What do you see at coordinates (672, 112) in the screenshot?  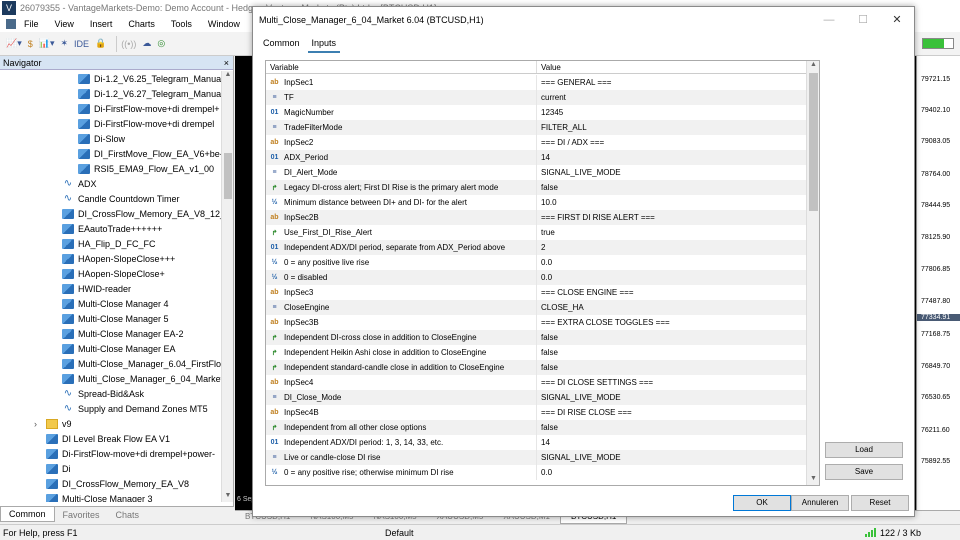 I see `input-value-cell: 12345` at bounding box center [672, 112].